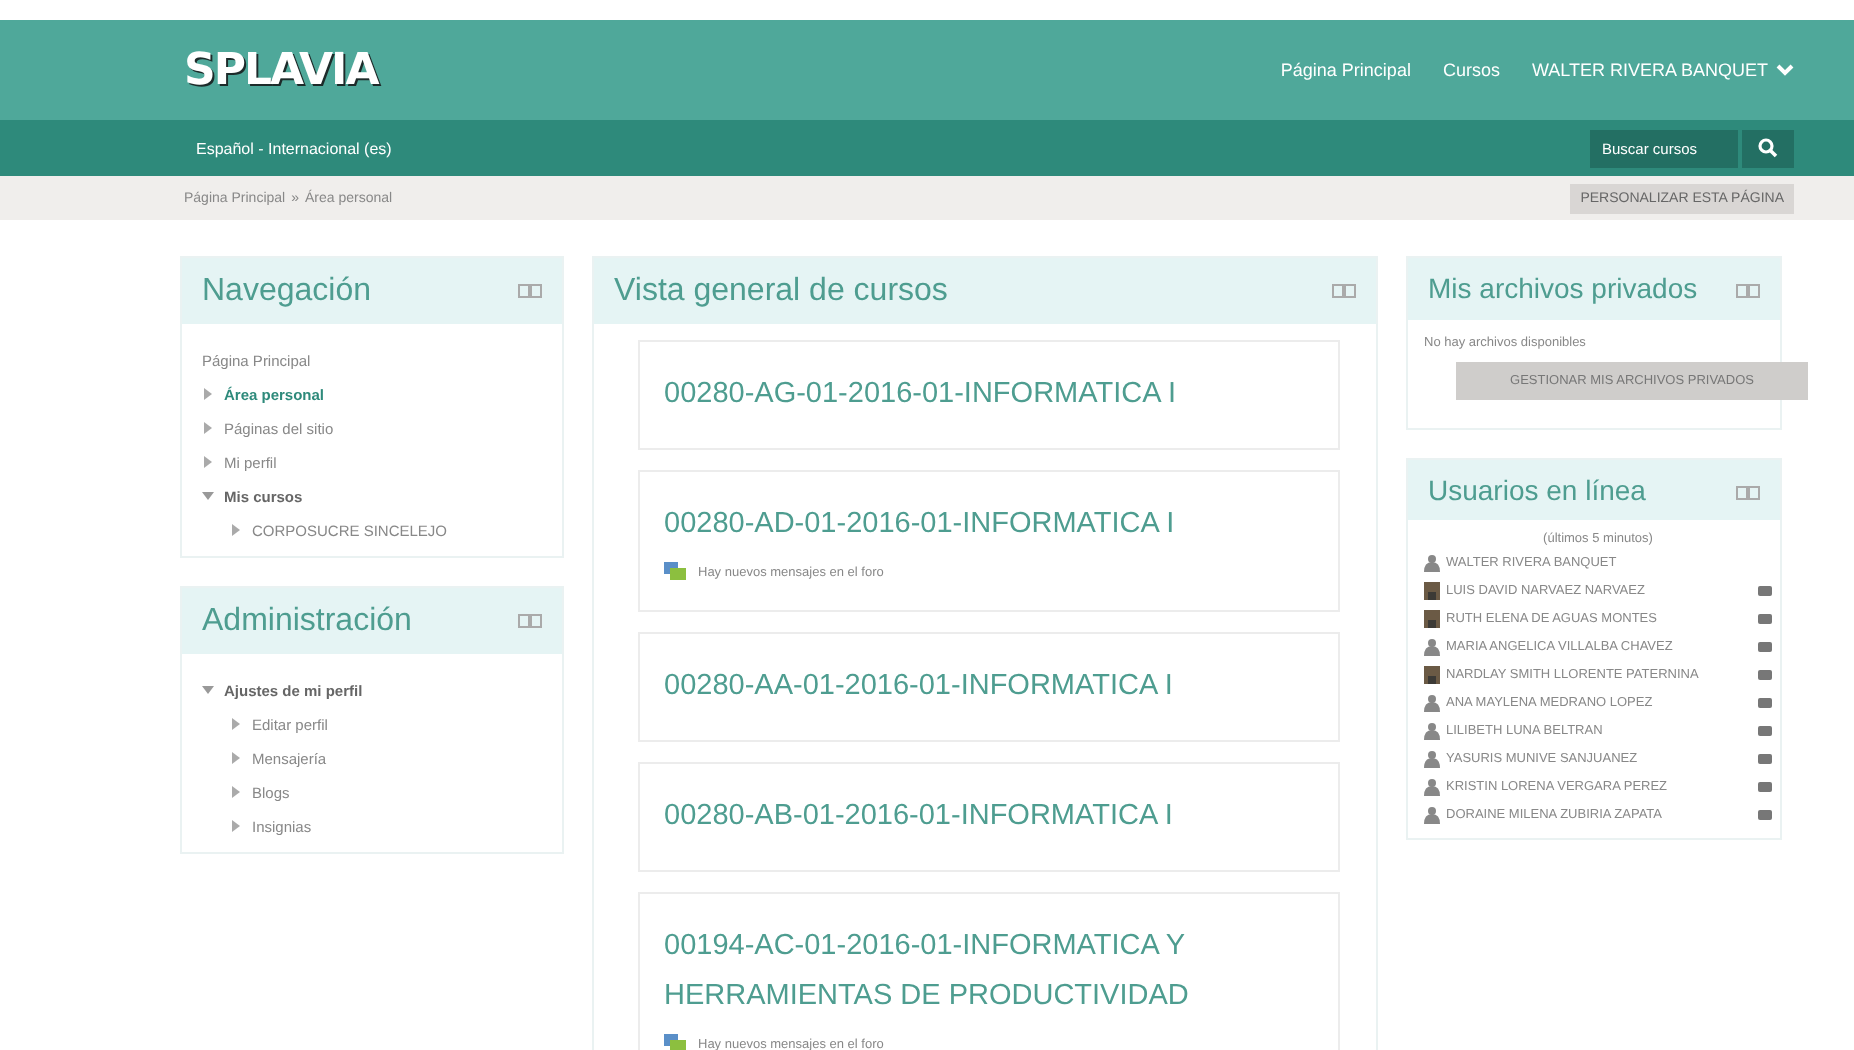 This screenshot has height=1050, width=1854. Describe the element at coordinates (1662, 70) in the screenshot. I see `user-menu: WALTER RIVERA BANQUET` at that location.